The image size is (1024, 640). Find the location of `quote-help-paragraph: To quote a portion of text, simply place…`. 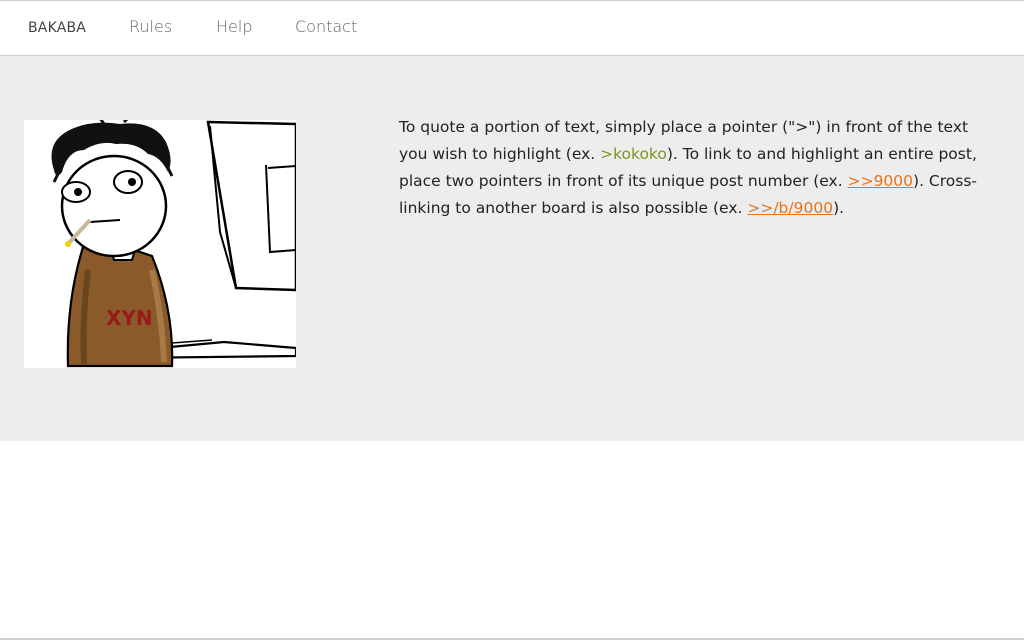

quote-help-paragraph: To quote a portion of text, simply place… is located at coordinates (699, 168).